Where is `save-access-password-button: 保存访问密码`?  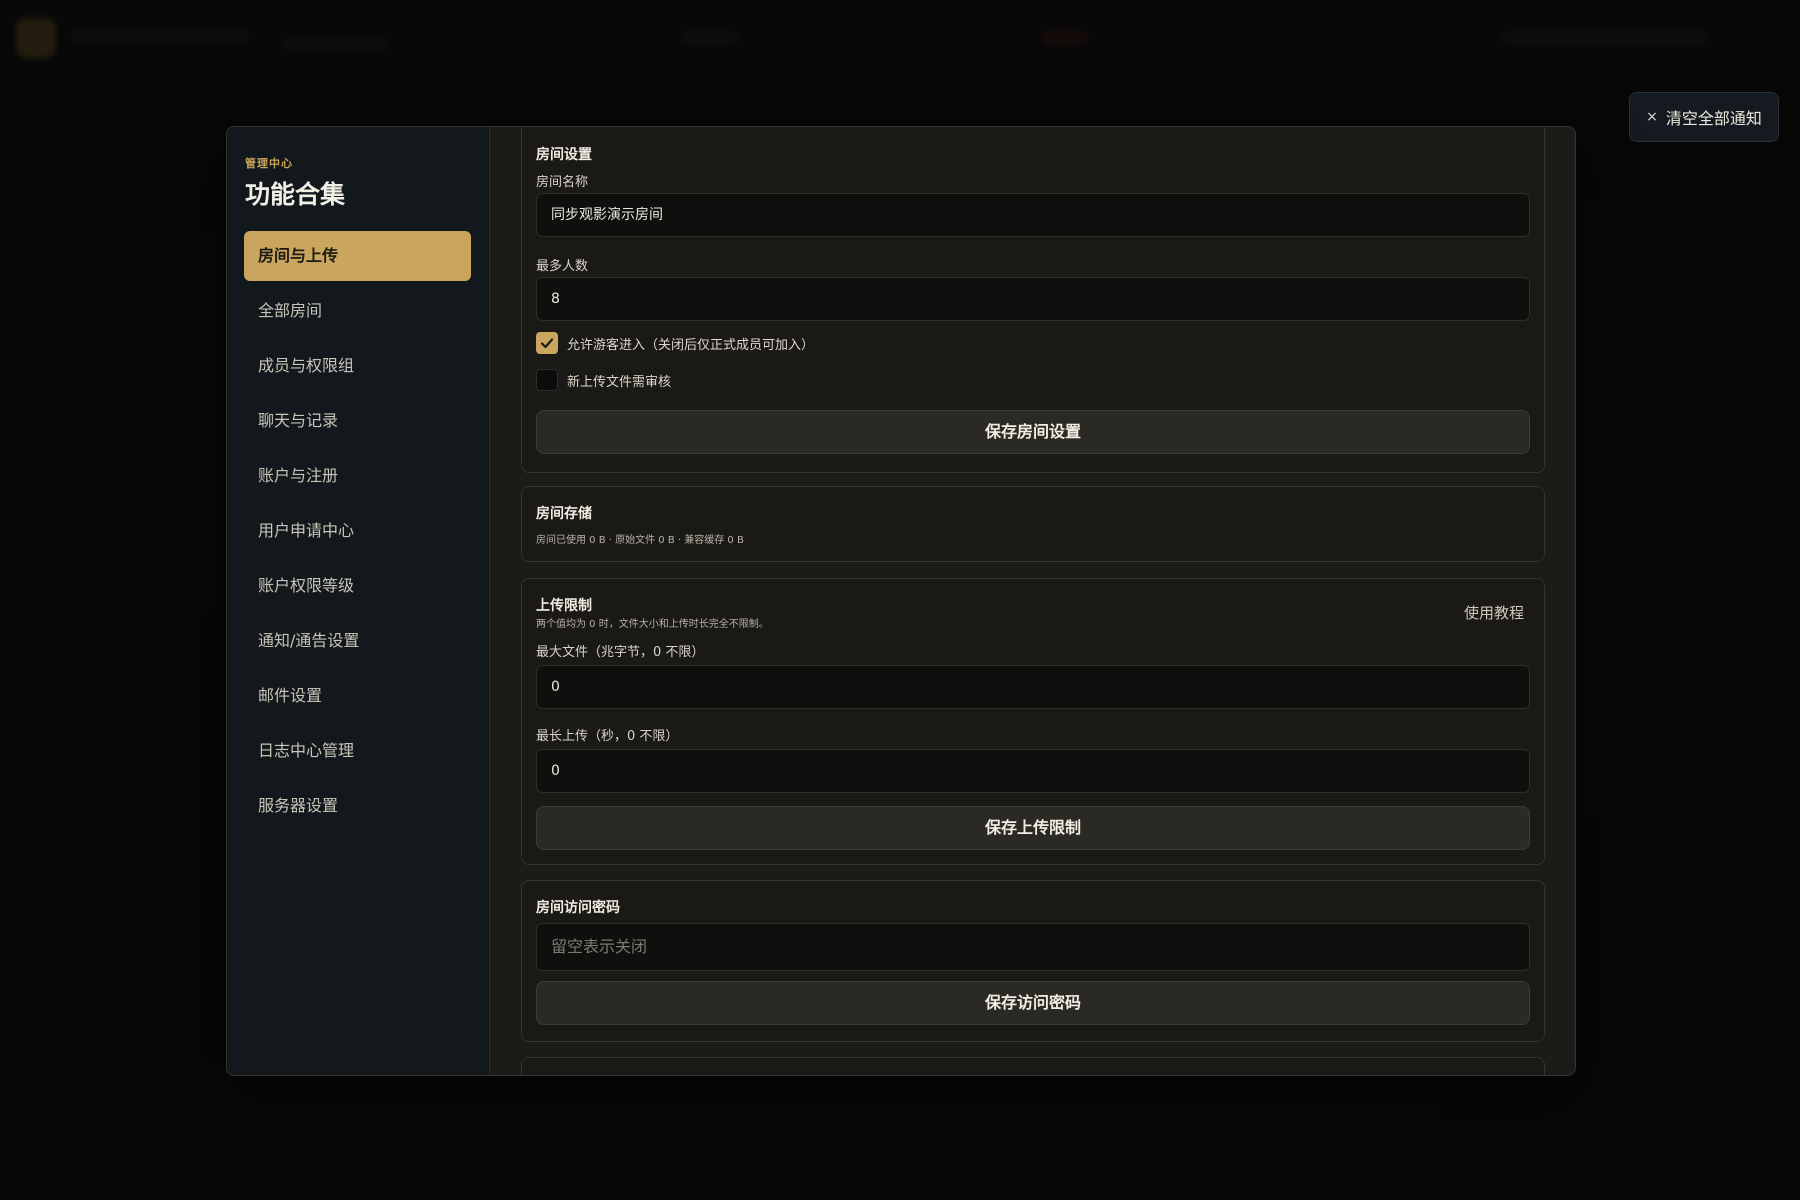 save-access-password-button: 保存访问密码 is located at coordinates (1033, 1003).